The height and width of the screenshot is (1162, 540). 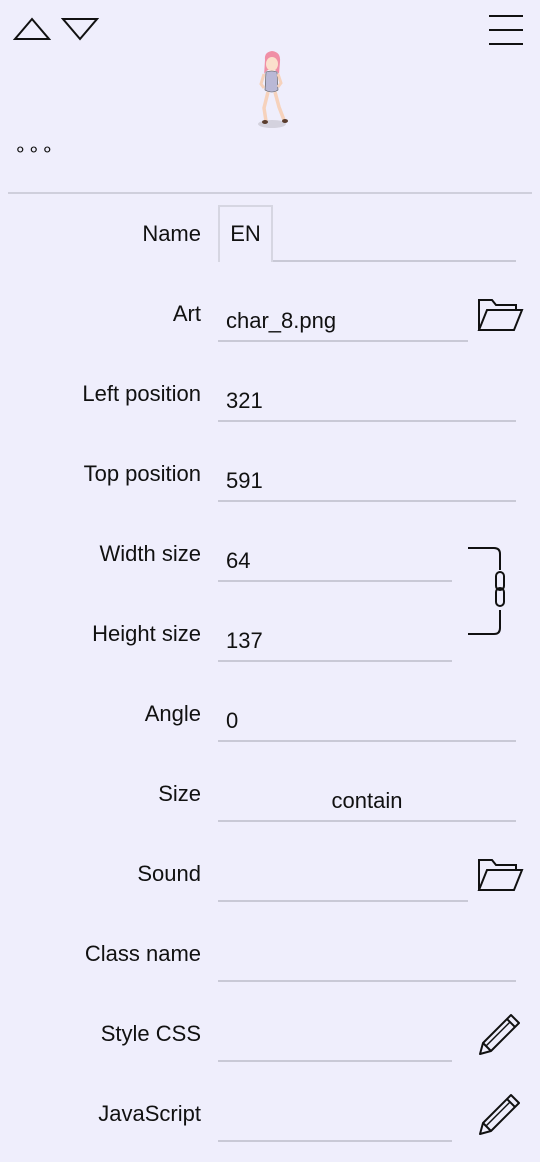 What do you see at coordinates (141, 393) in the screenshot?
I see `left-position-label: Left position` at bounding box center [141, 393].